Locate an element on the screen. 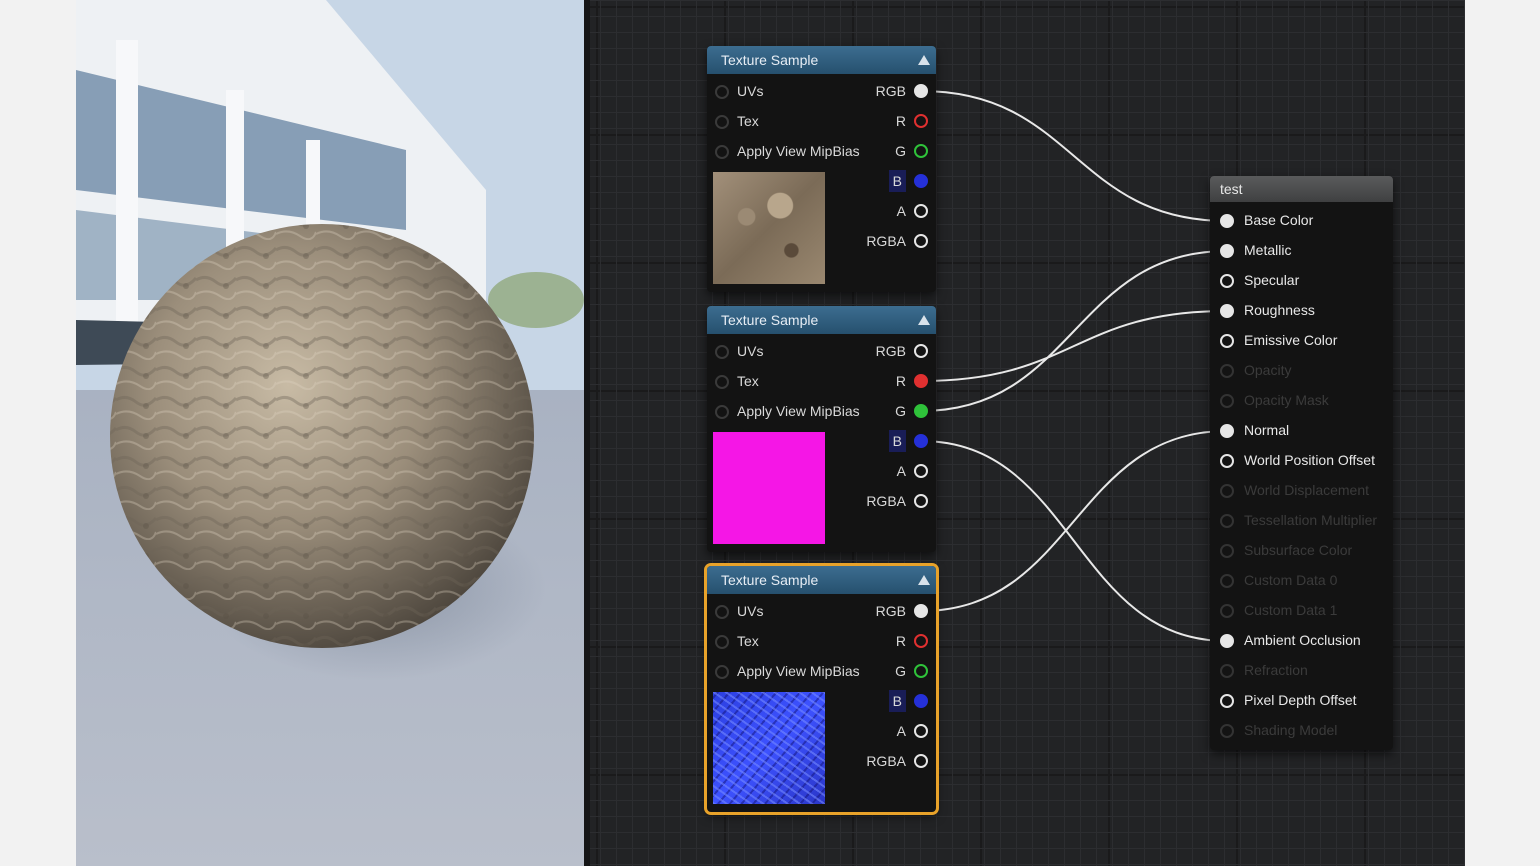 The width and height of the screenshot is (1540, 866). material-input-label: Opacity is located at coordinates (1268, 370).